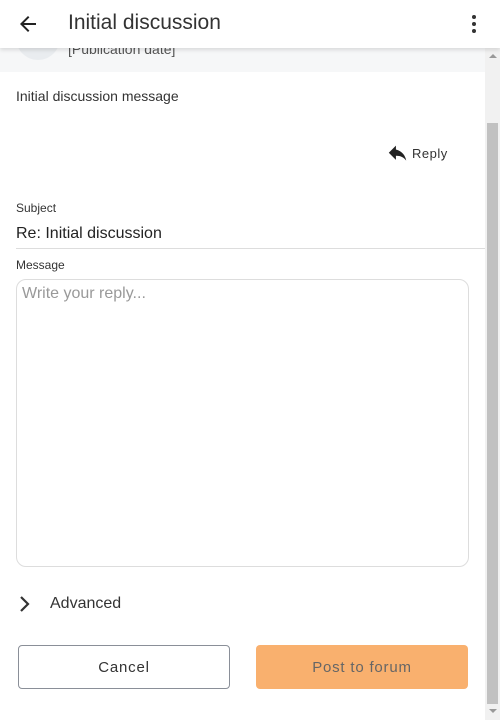  What do you see at coordinates (36, 208) in the screenshot?
I see `subject-label: Subject` at bounding box center [36, 208].